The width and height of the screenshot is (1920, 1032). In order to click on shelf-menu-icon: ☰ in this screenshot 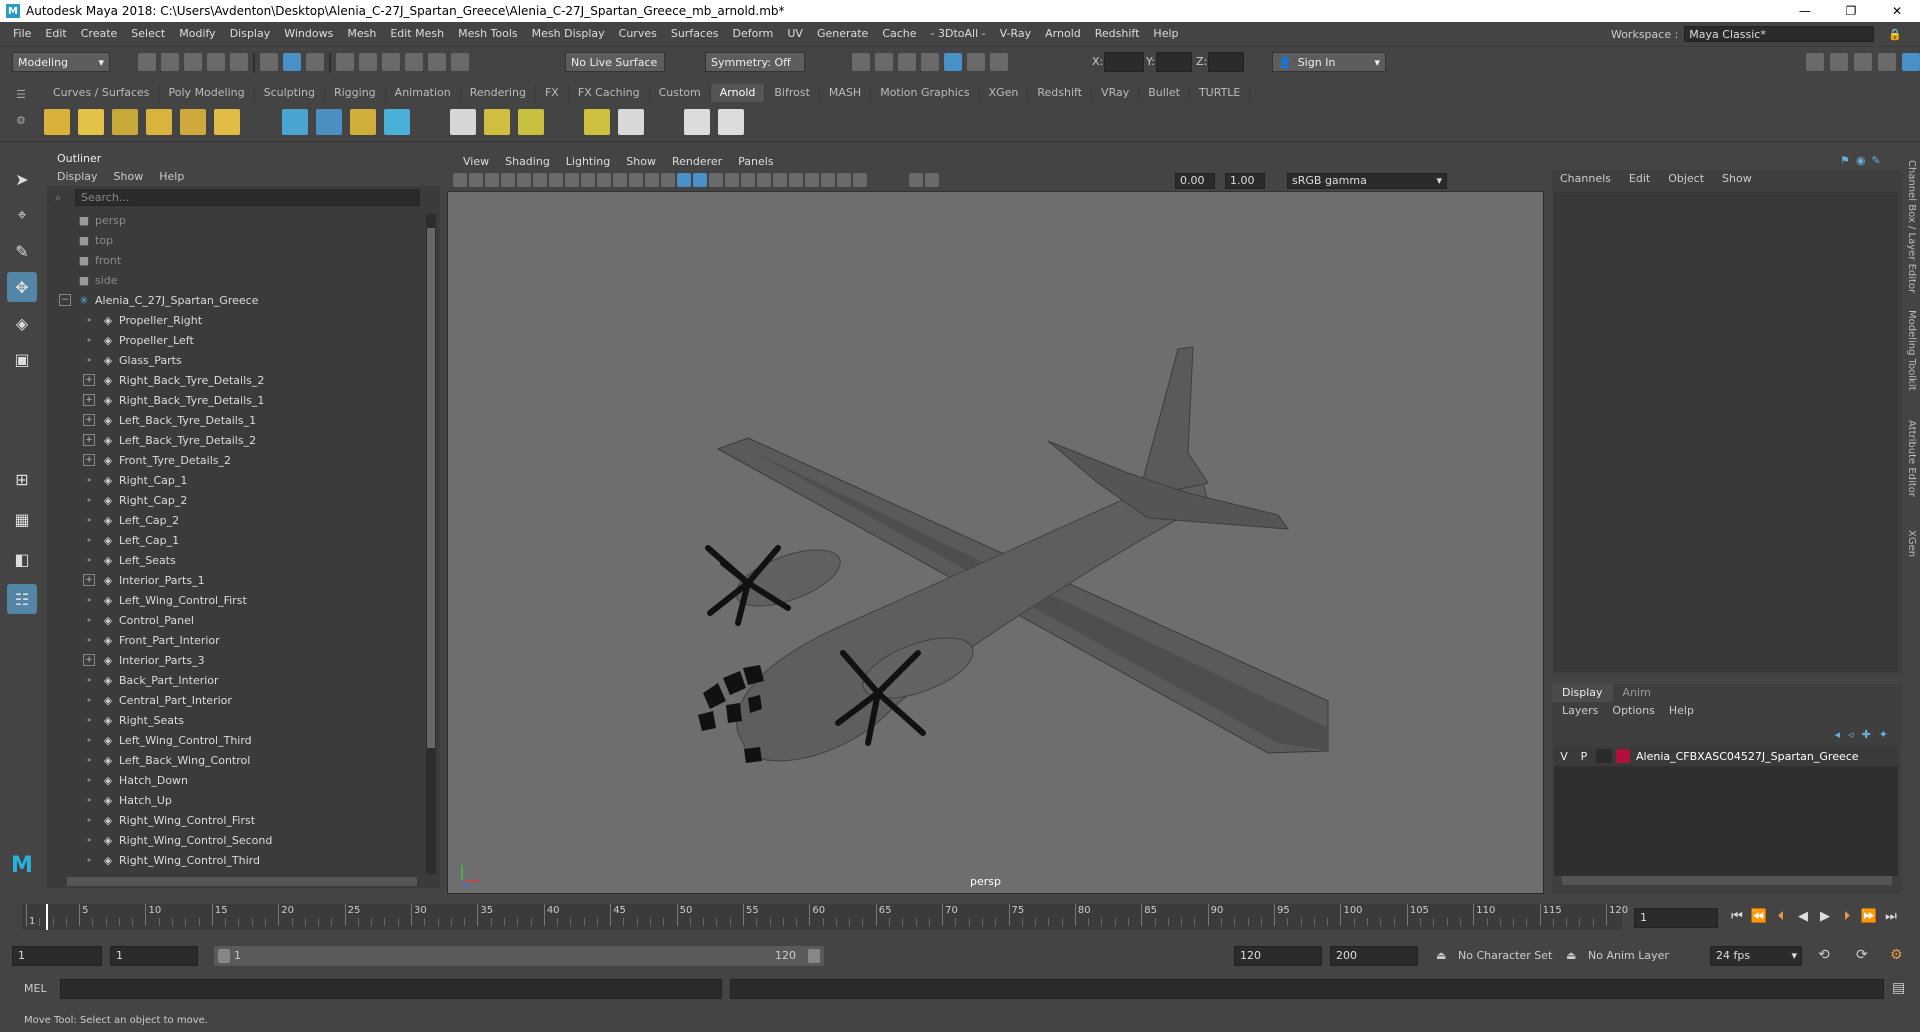, I will do `click(21, 94)`.